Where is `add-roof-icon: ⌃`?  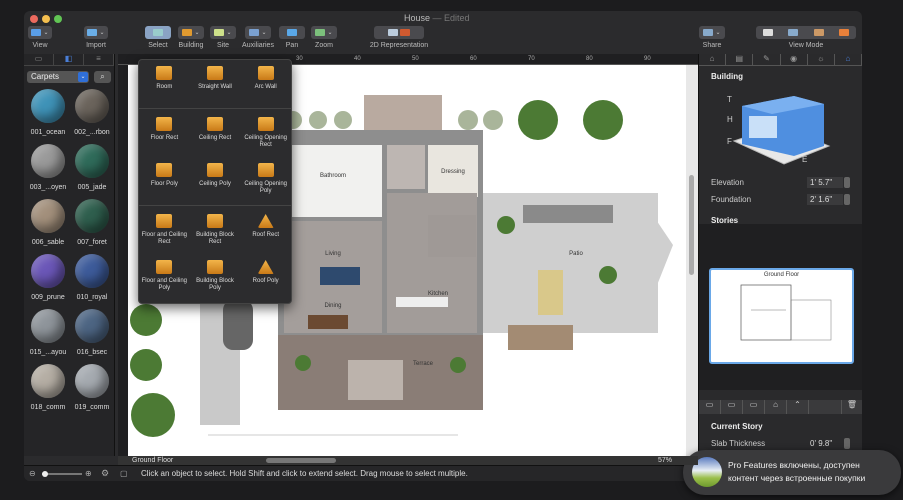
add-roof-icon: ⌃ is located at coordinates (798, 407).